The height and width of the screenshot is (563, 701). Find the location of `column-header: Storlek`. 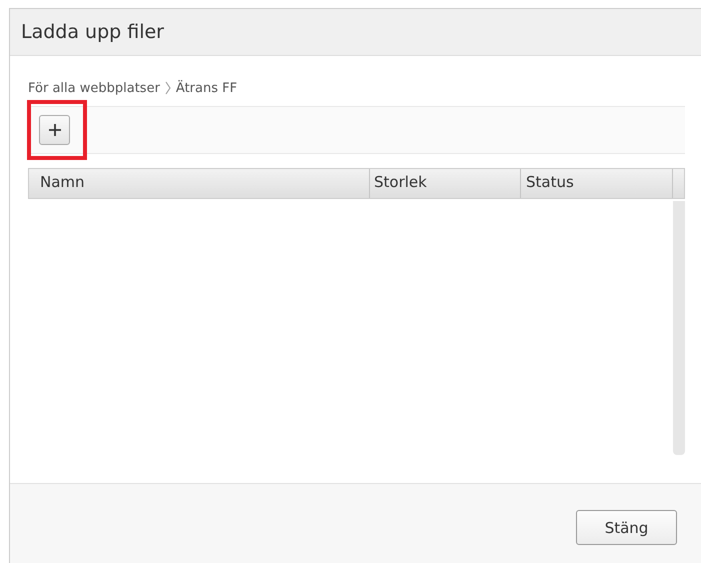

column-header: Storlek is located at coordinates (445, 183).